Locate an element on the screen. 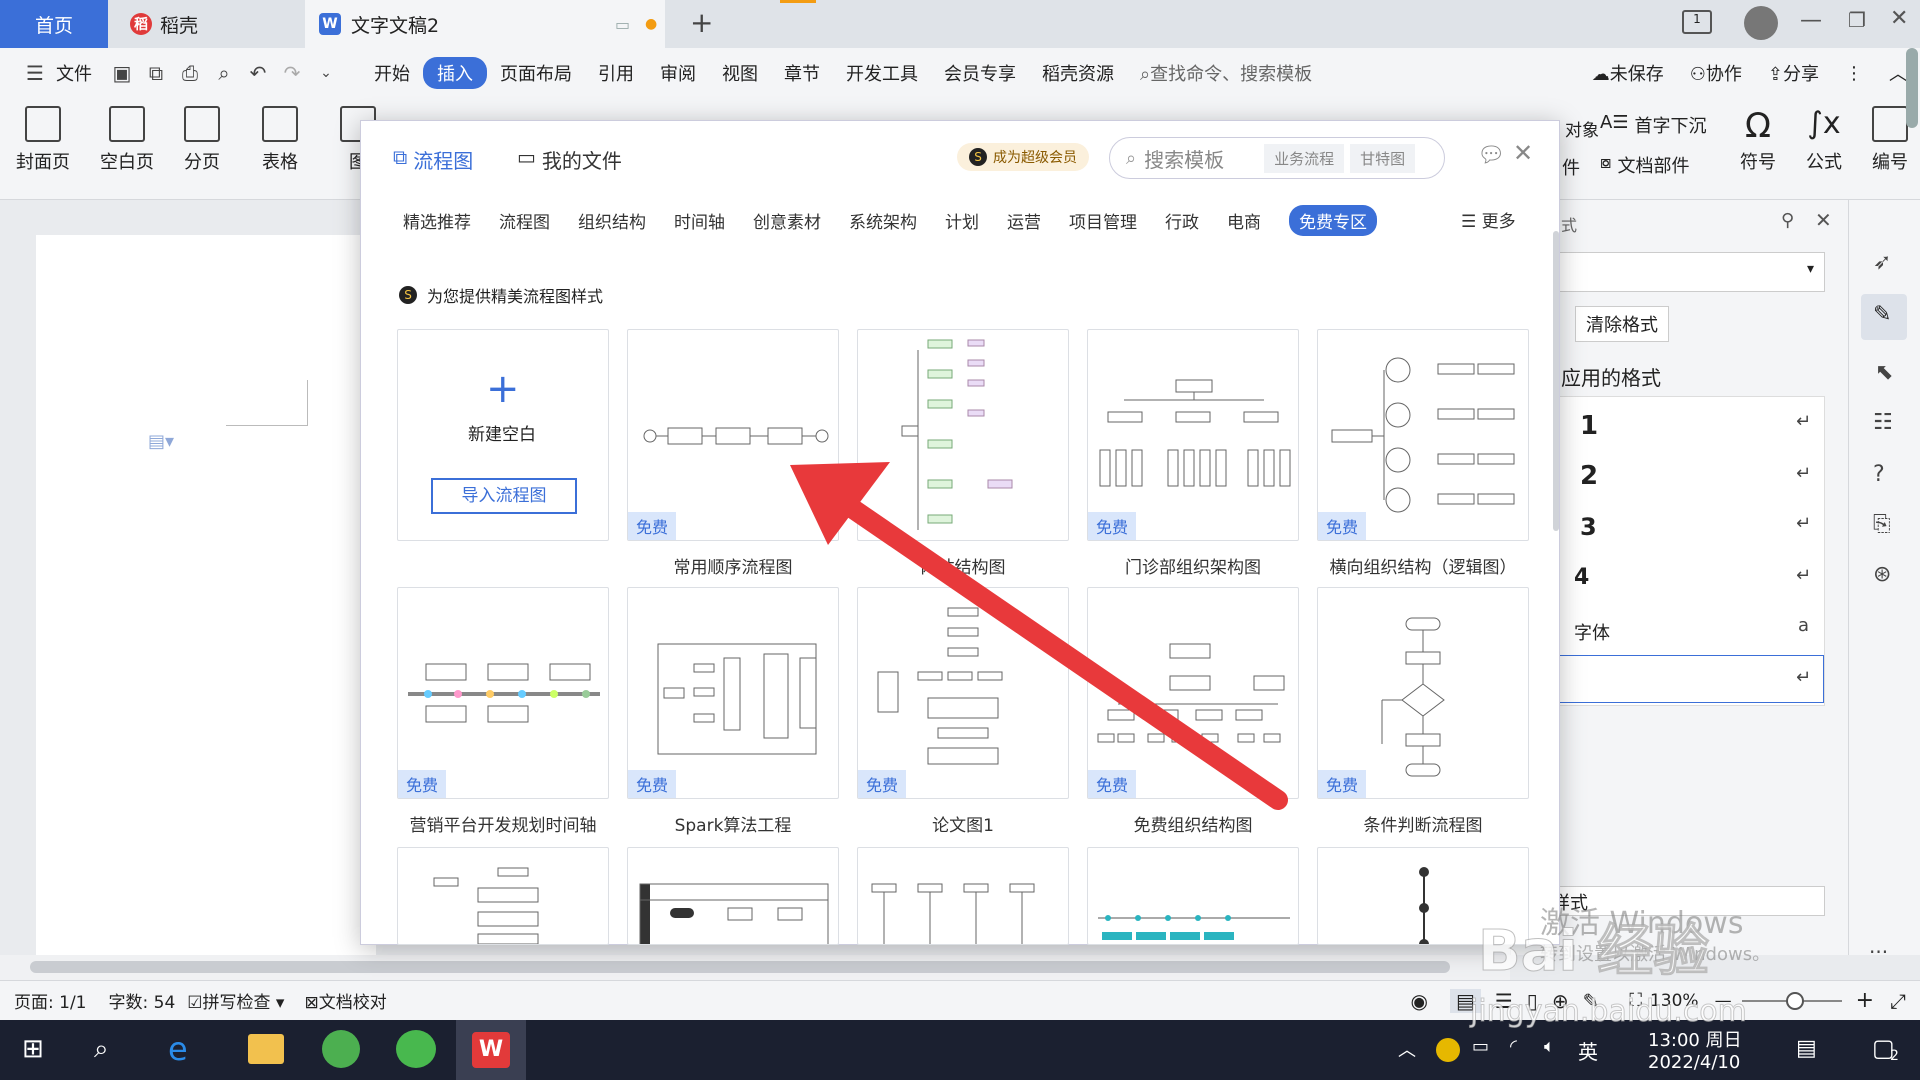 The height and width of the screenshot is (1080, 1920). close-window-icon: ✕ is located at coordinates (1899, 18).